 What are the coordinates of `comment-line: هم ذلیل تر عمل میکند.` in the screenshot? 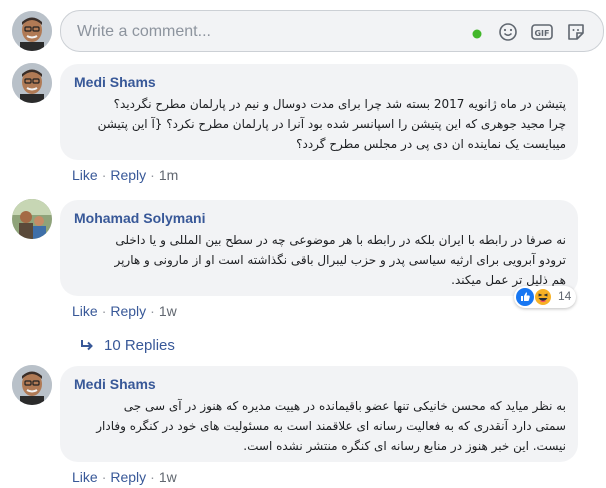 It's located at (508, 280).